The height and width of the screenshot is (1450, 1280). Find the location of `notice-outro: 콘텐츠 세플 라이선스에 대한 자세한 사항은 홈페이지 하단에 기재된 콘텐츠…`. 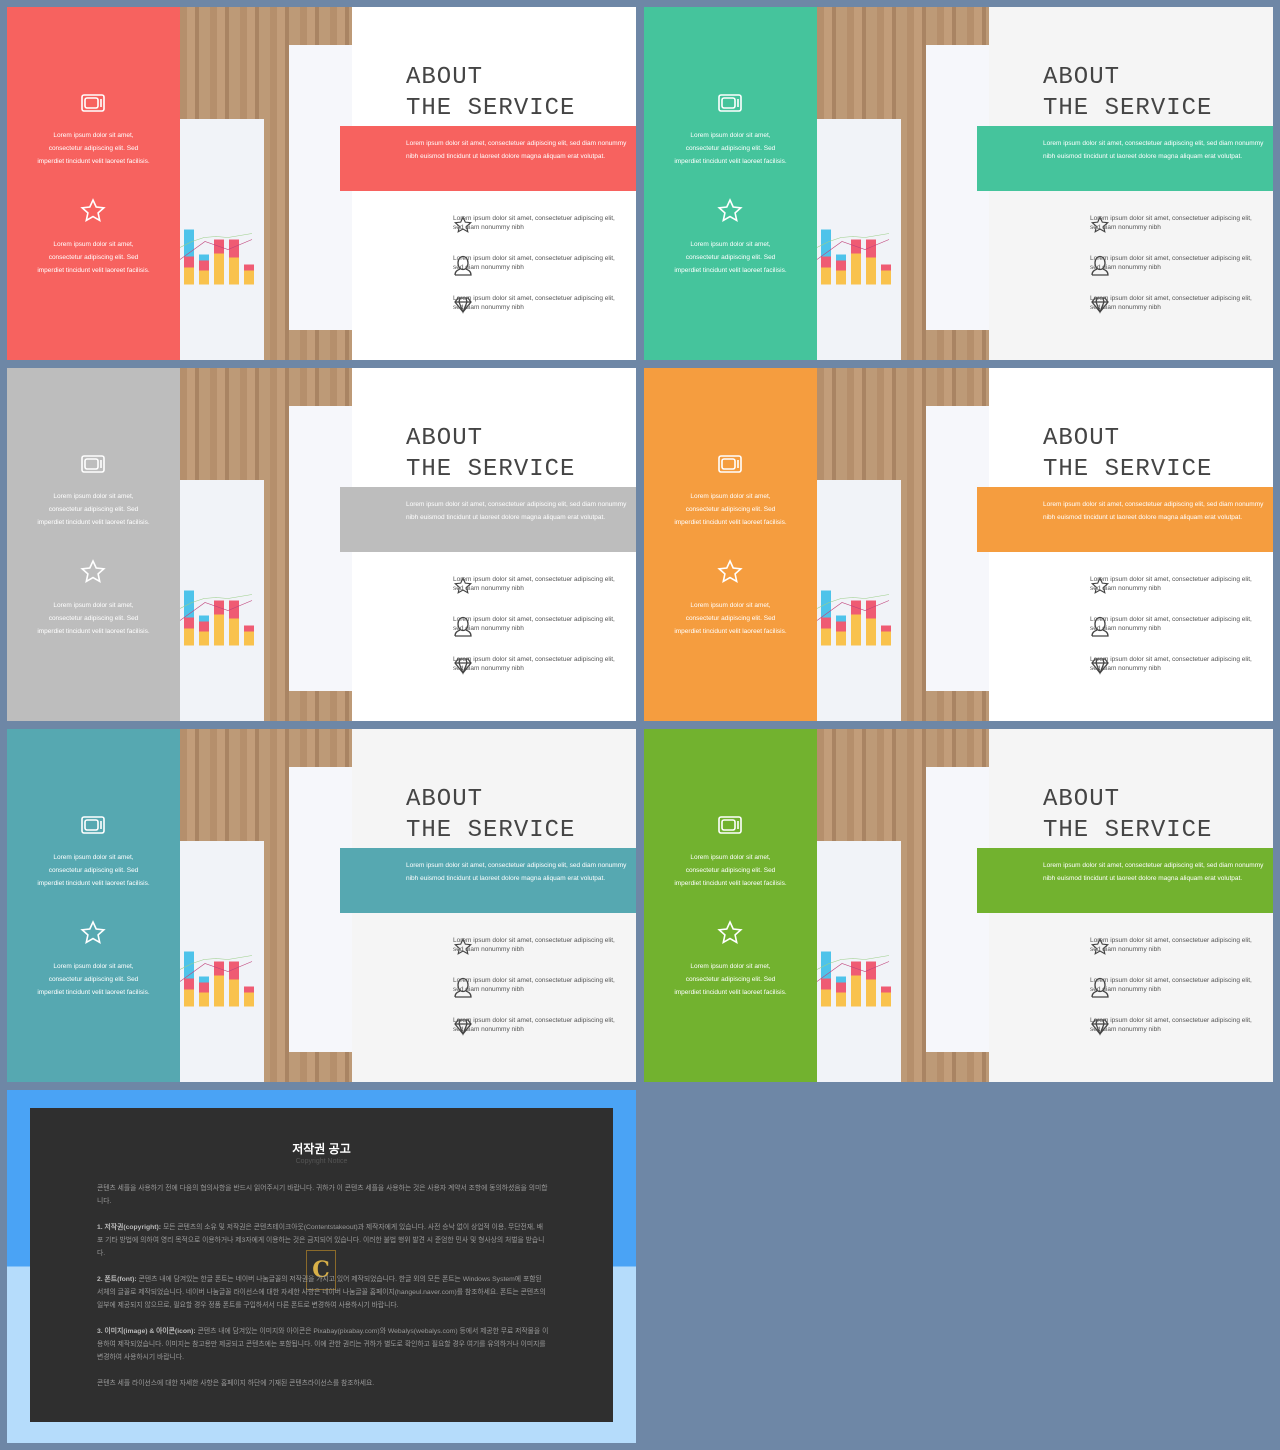

notice-outro: 콘텐츠 세플 라이선스에 대한 자세한 사항은 홈페이지 하단에 기재된 콘텐츠… is located at coordinates (236, 1383).